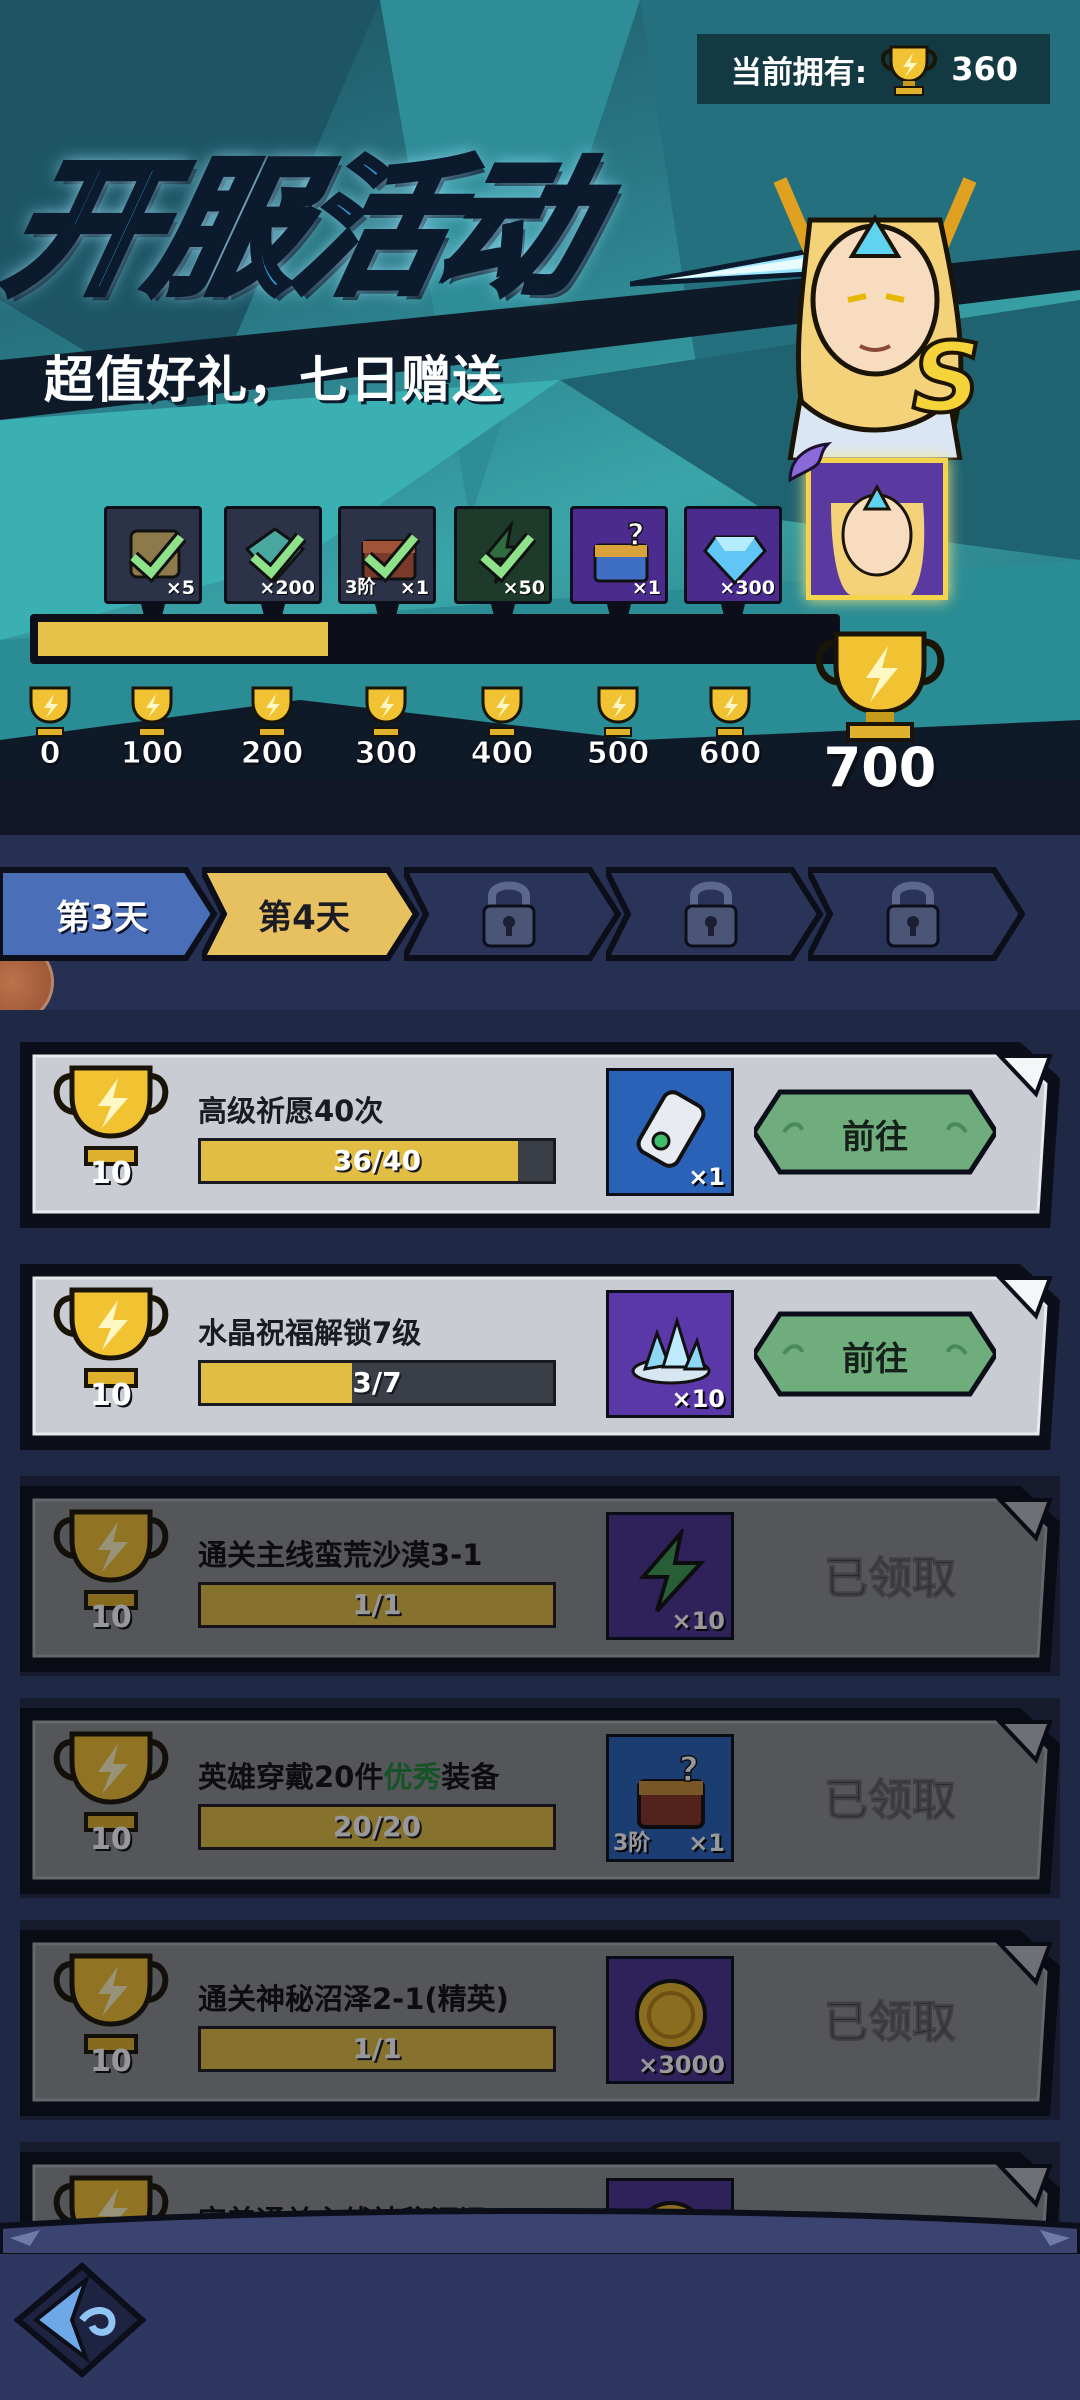 Image resolution: width=1080 pixels, height=2400 pixels. Describe the element at coordinates (681, 2065) in the screenshot. I see `reward-qty: ×3000` at that location.